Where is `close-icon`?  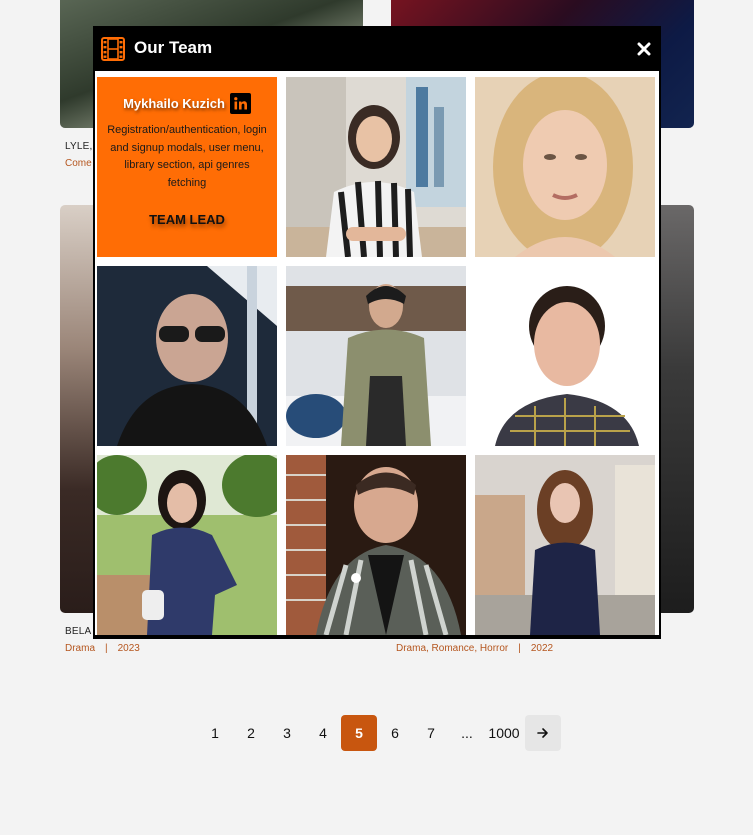 close-icon is located at coordinates (644, 49).